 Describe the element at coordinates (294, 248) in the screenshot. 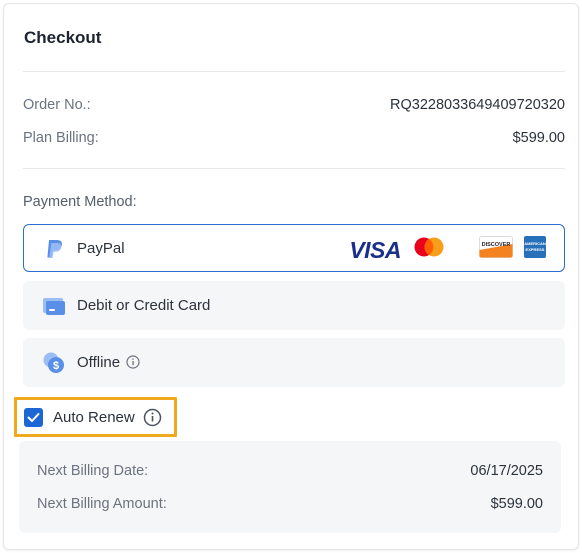

I see `payment-option-paypal: PayPal VISA DISCOVER AMERICAN EXPRESS` at that location.